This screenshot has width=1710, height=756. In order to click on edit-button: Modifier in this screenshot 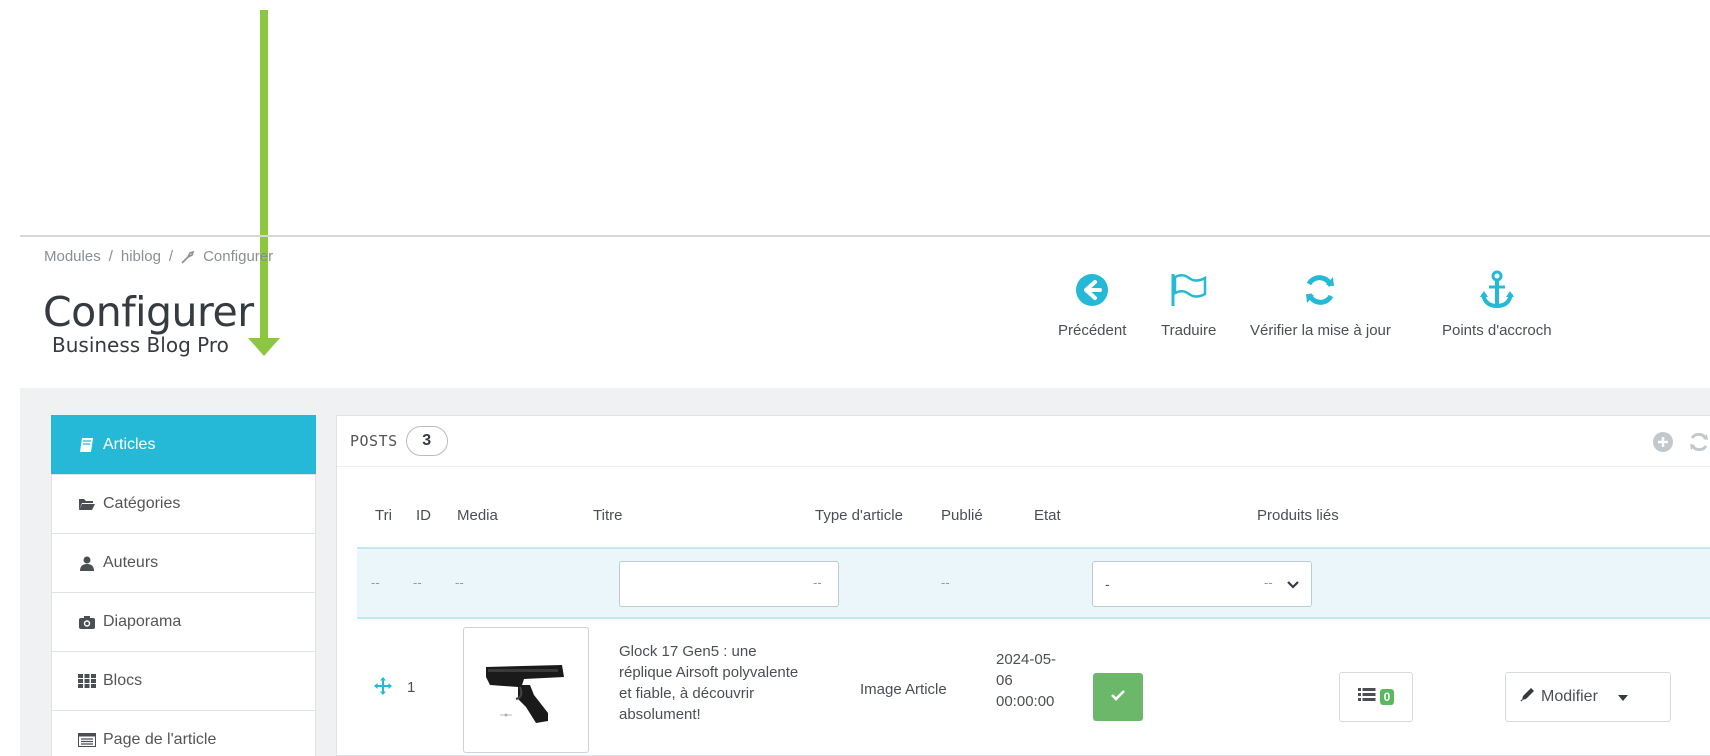, I will do `click(1588, 697)`.